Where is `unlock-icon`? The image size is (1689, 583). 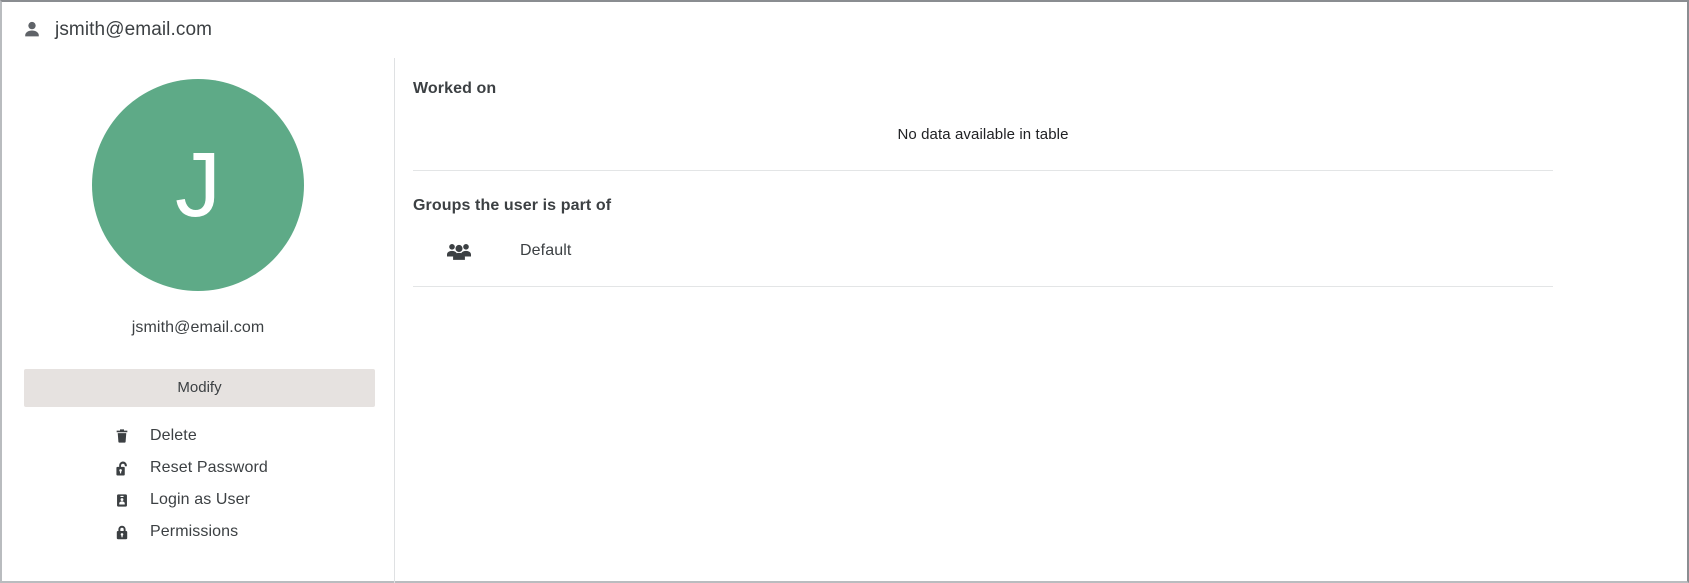 unlock-icon is located at coordinates (122, 468).